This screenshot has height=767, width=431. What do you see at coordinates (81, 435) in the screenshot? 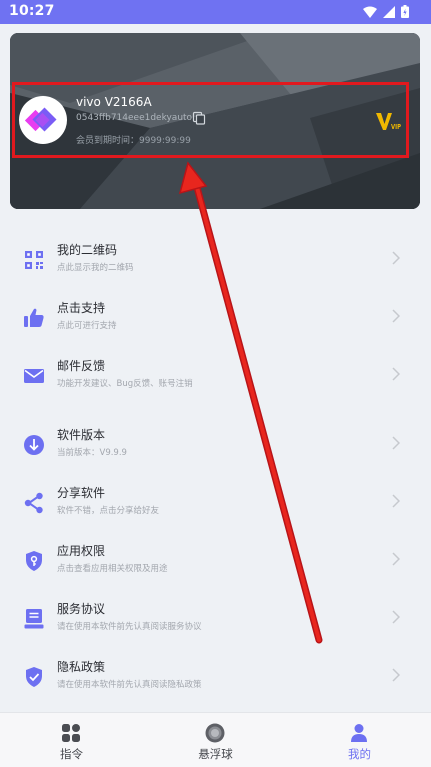
I see `menu-item-title: 软件版本` at bounding box center [81, 435].